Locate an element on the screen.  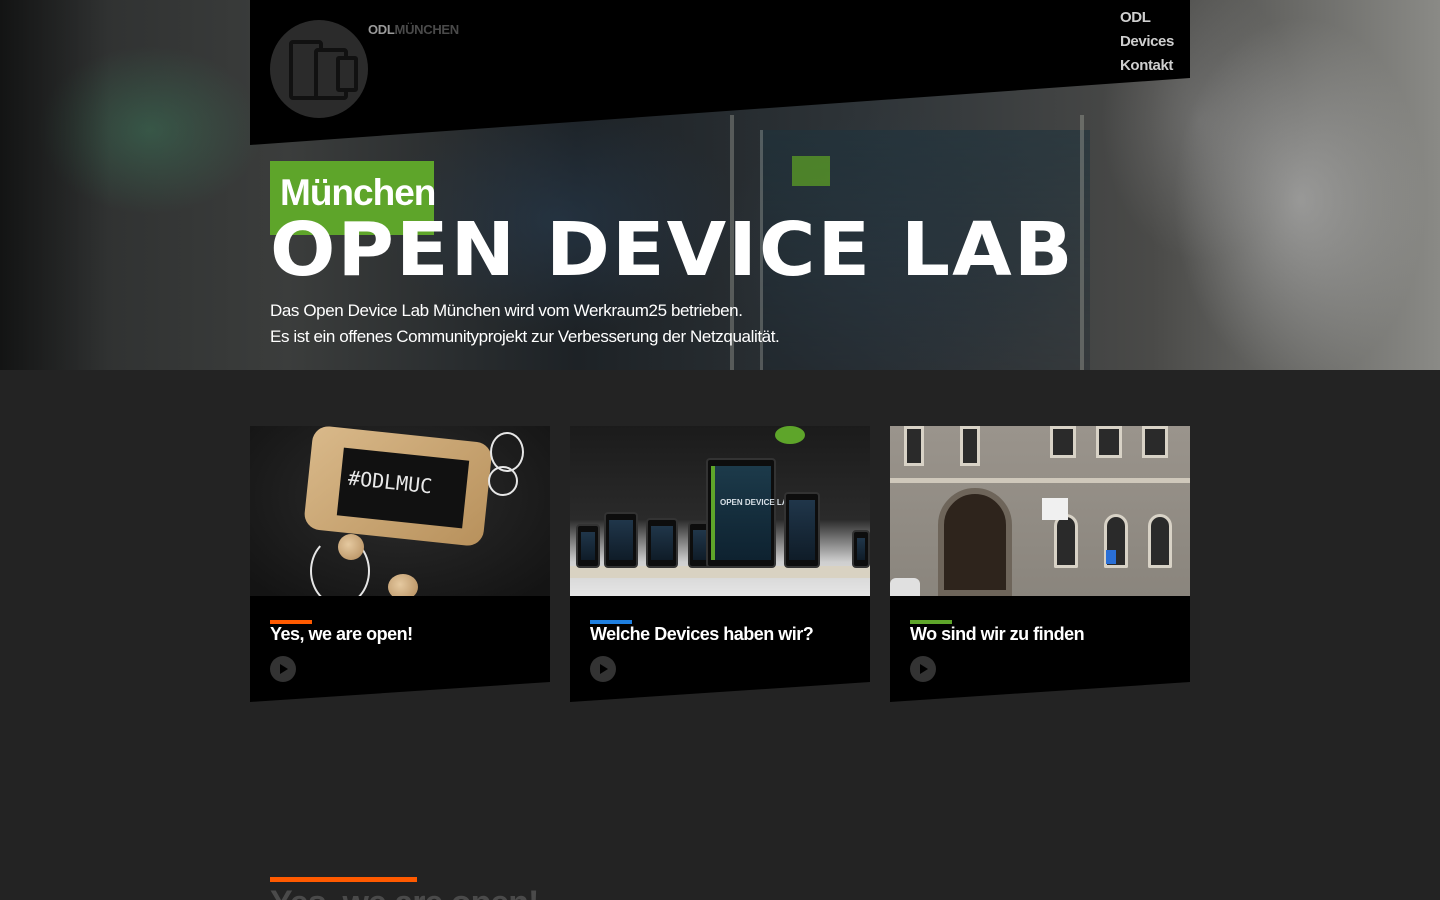
card-open: #ODLMUC Yes, we are open! is located at coordinates (400, 564).